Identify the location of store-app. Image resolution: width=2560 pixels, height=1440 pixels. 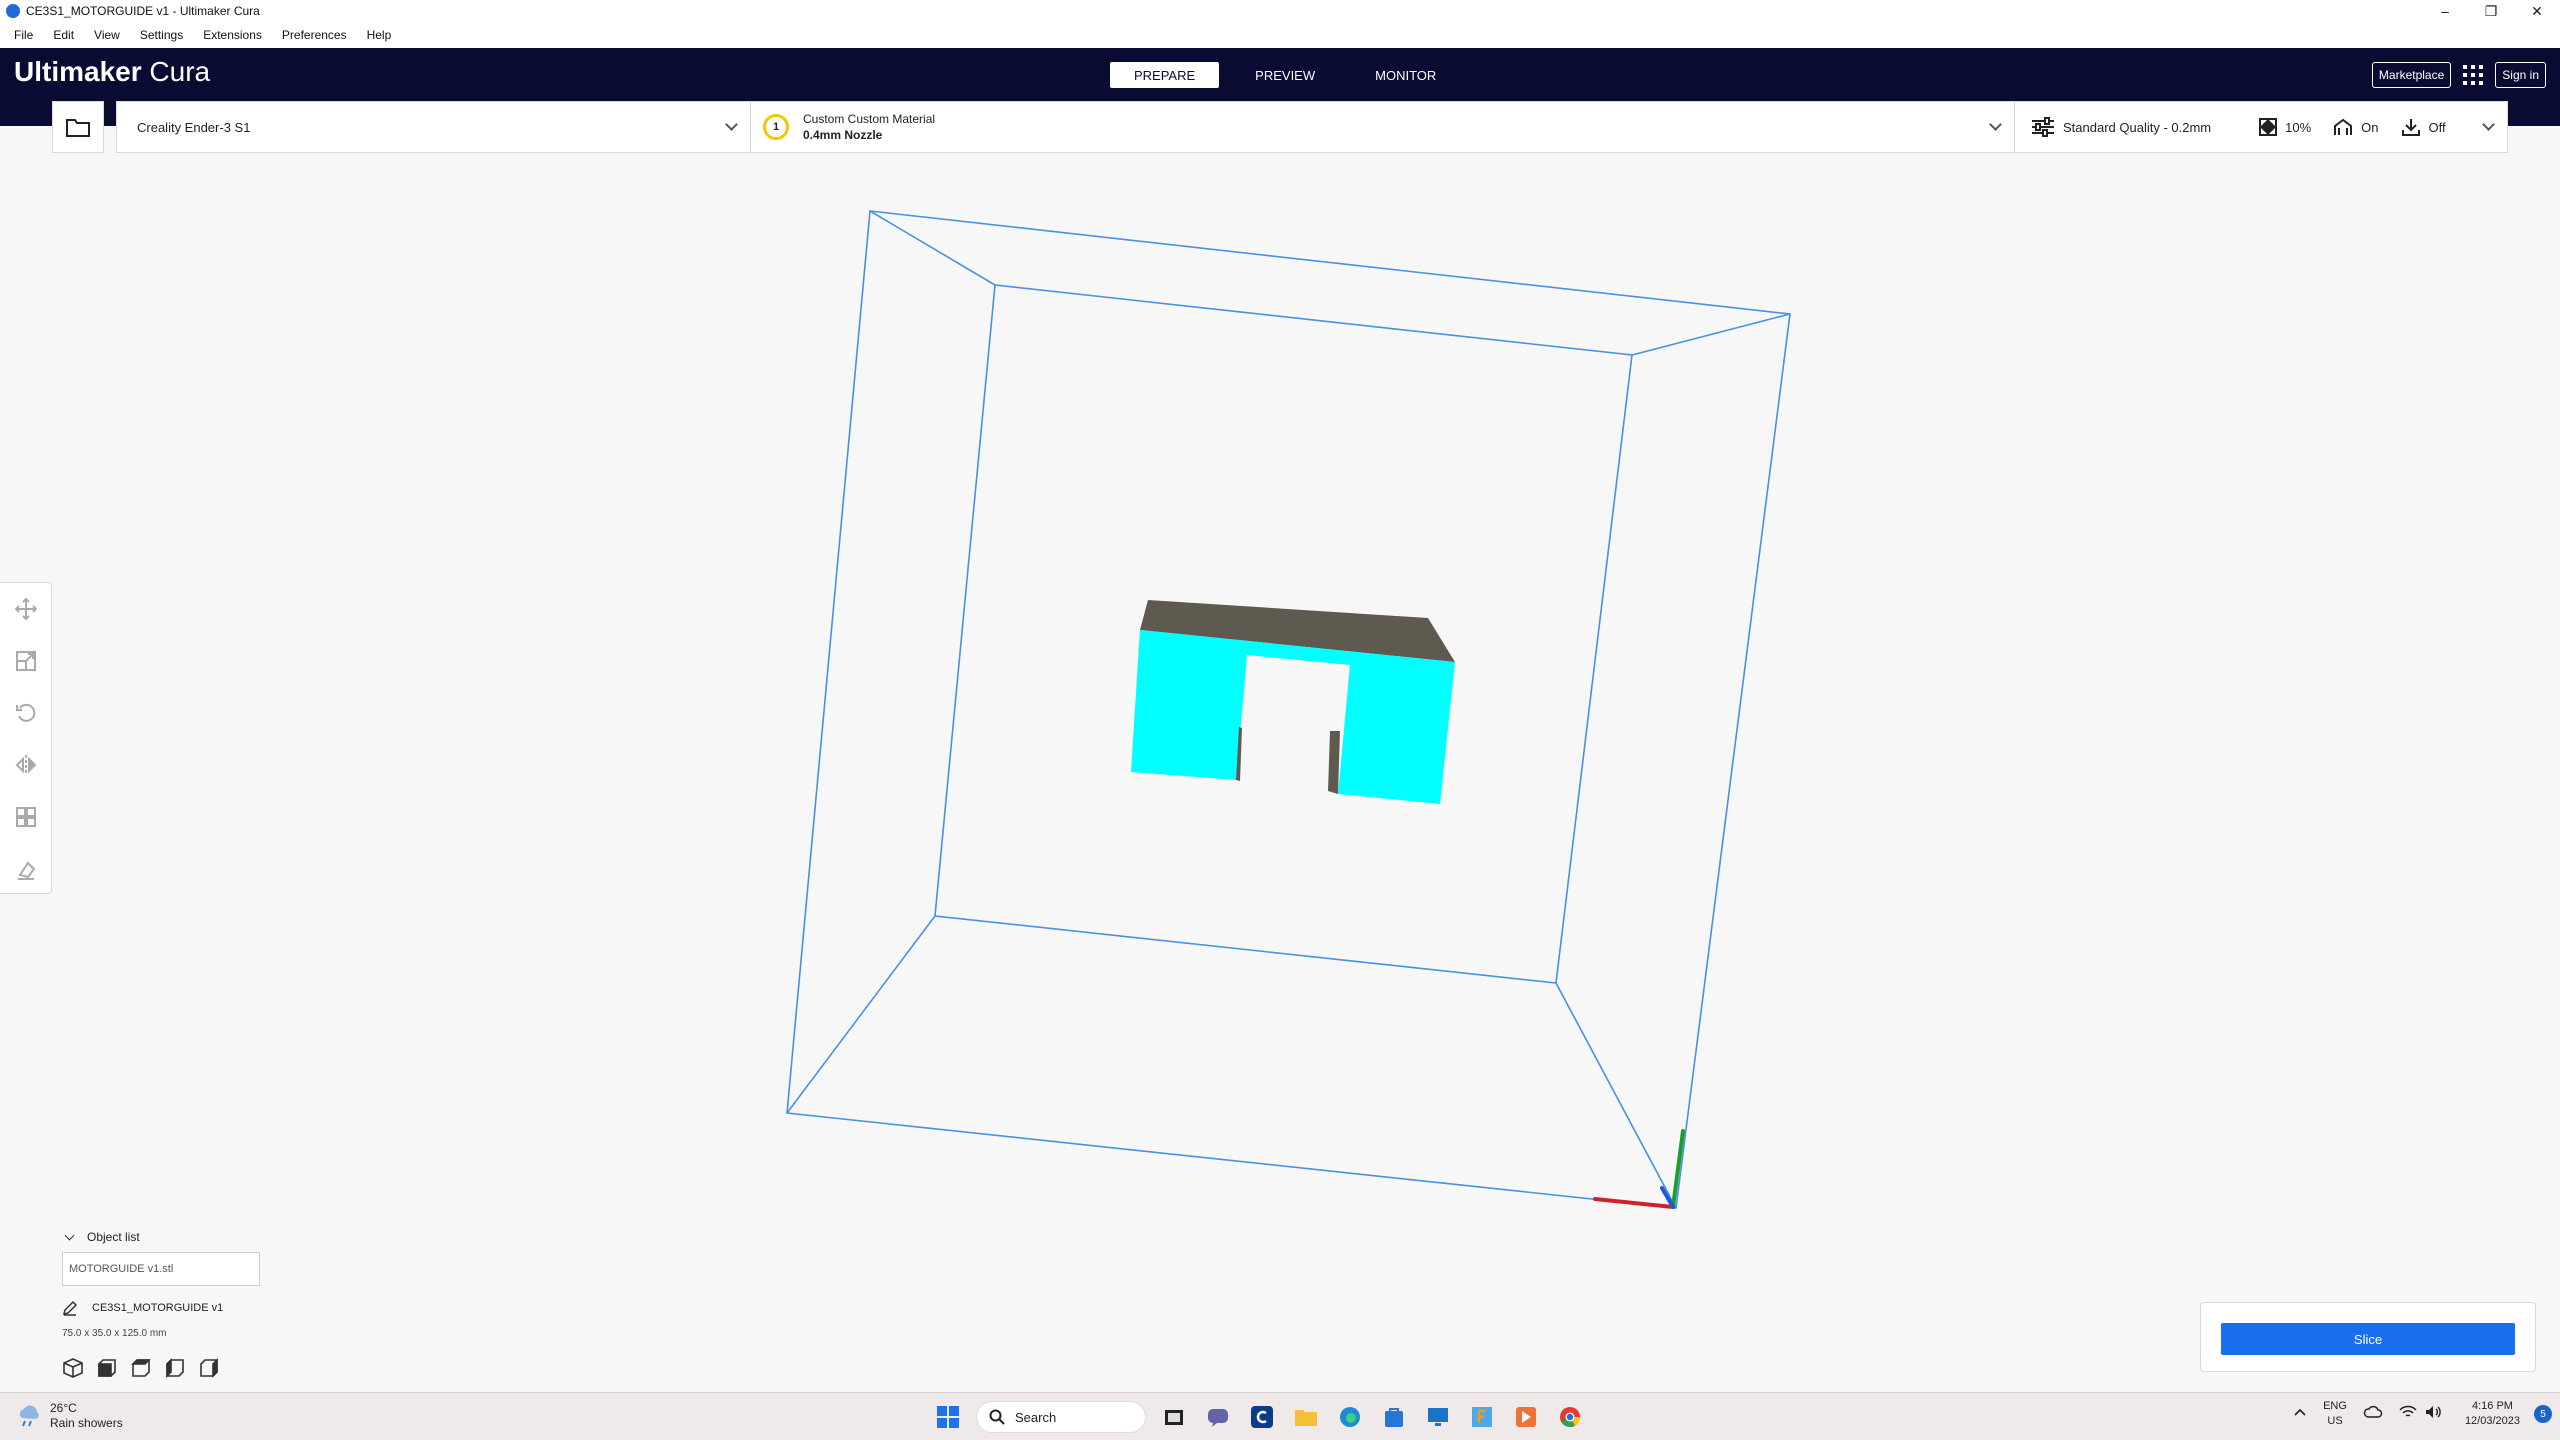
(1394, 1417).